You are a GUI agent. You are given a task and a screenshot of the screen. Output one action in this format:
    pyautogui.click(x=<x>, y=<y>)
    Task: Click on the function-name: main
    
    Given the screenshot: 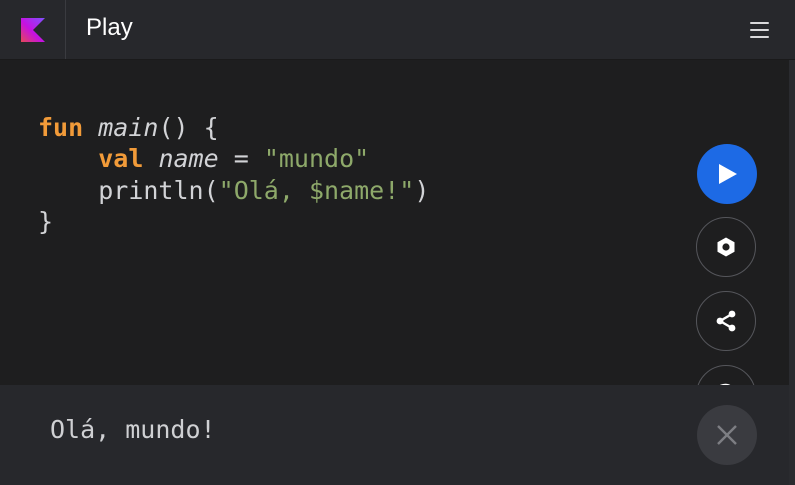 What is the action you would take?
    pyautogui.click(x=128, y=127)
    